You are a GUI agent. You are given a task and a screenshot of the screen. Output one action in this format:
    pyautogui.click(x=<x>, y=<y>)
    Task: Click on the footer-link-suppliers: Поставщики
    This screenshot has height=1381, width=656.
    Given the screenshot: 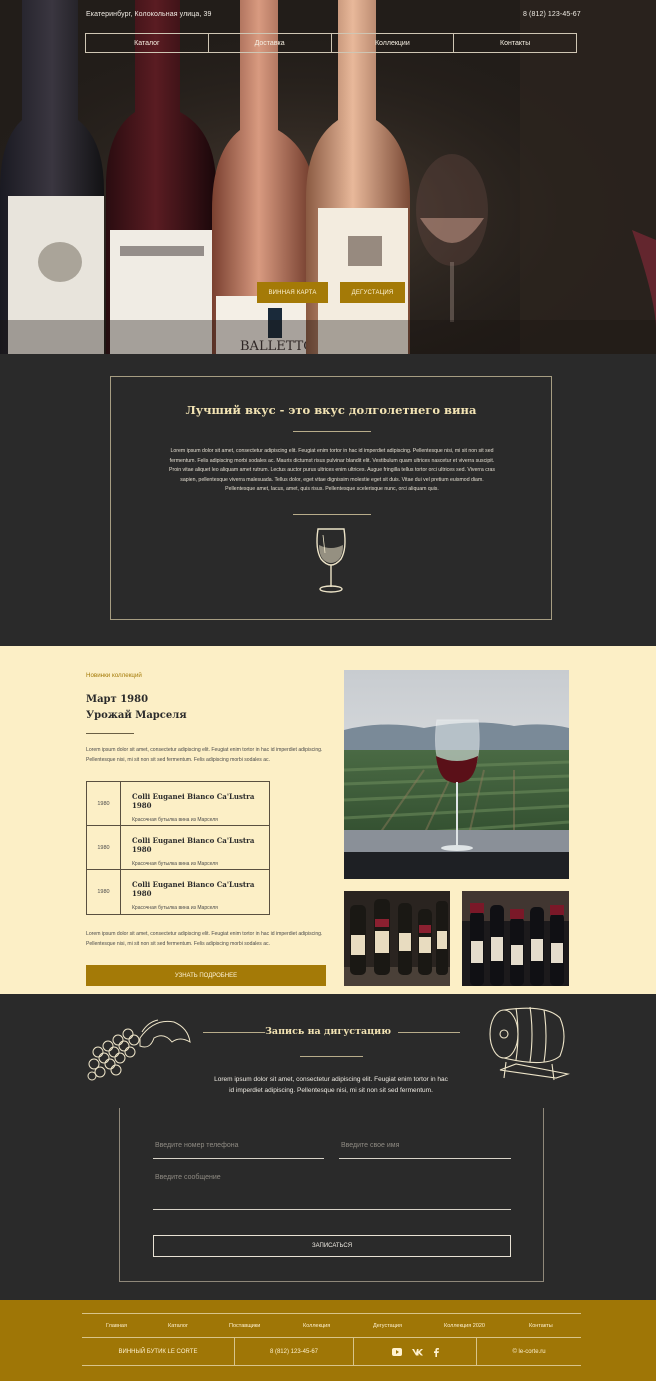 What is the action you would take?
    pyautogui.click(x=244, y=1326)
    